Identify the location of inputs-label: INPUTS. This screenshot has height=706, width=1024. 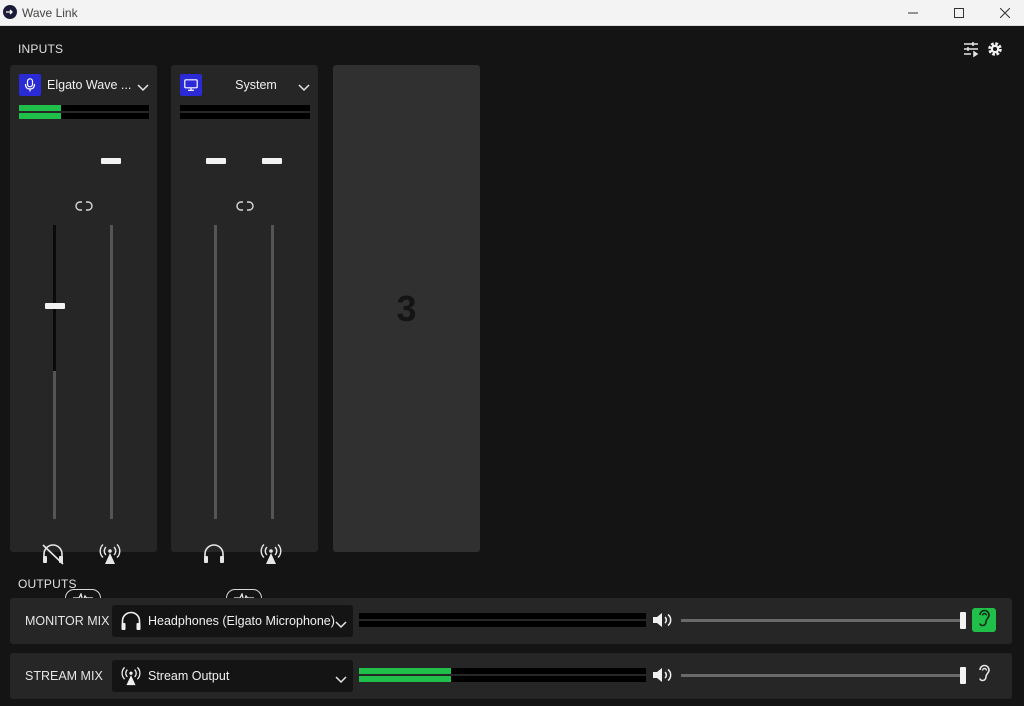
(41, 49).